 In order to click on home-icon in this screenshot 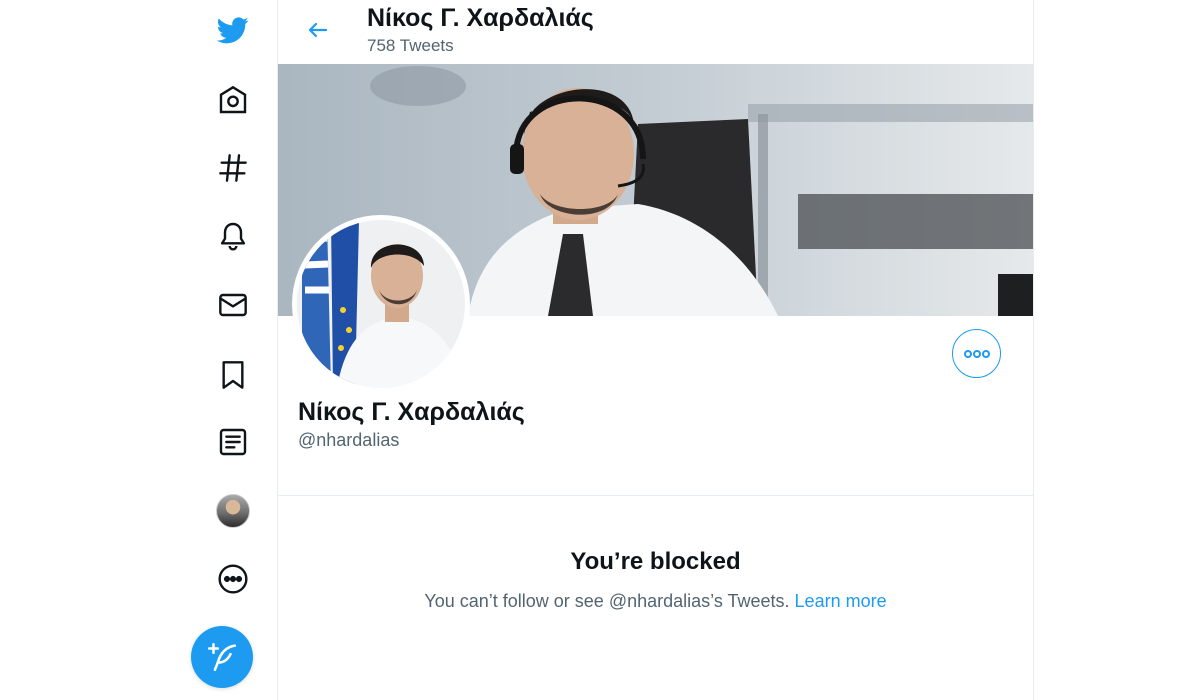, I will do `click(233, 99)`.